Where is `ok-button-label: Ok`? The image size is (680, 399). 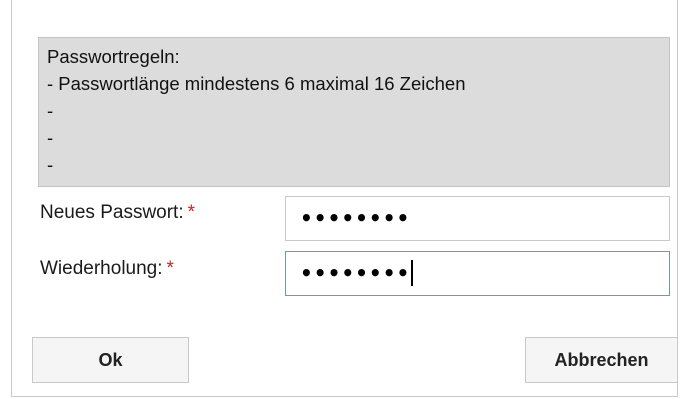
ok-button-label: Ok is located at coordinates (110, 359).